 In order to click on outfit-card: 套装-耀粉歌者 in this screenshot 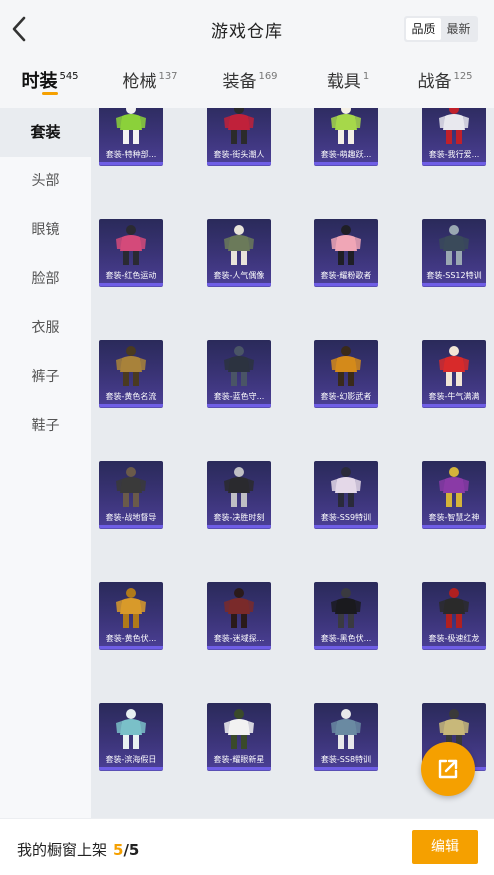, I will do `click(346, 252)`.